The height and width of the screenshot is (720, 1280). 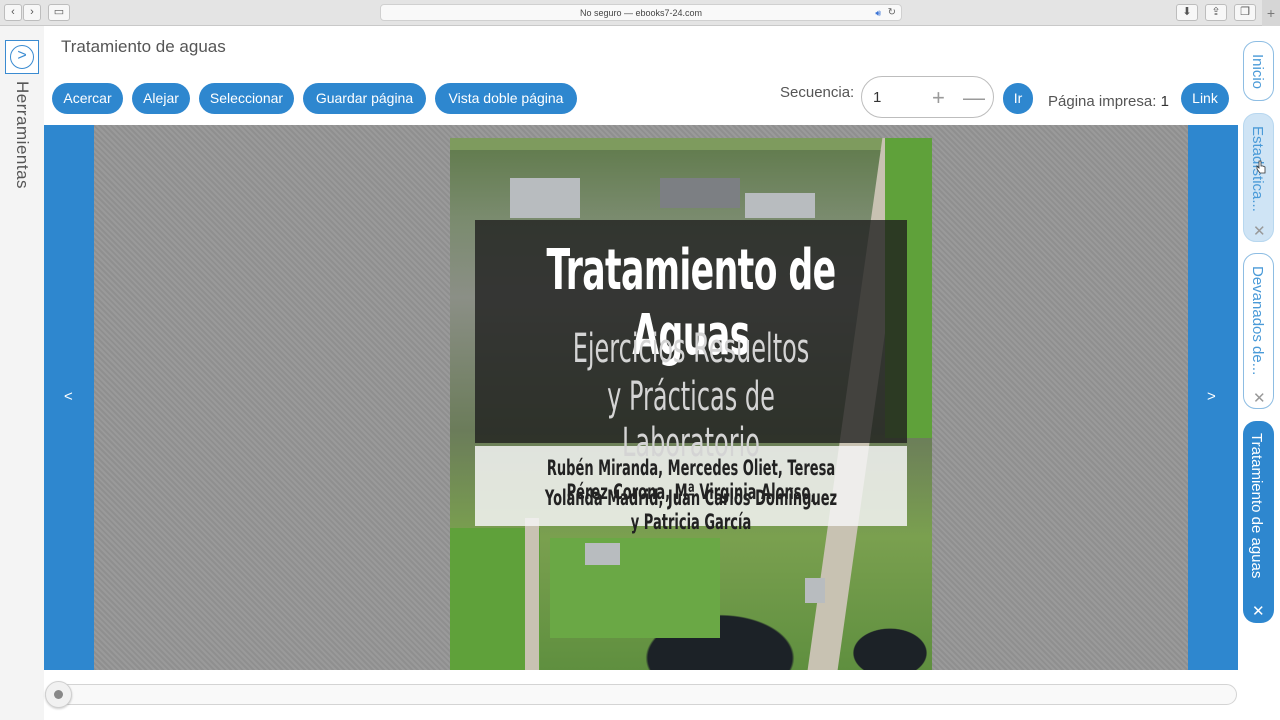 I want to click on next-page-button: >, so click(x=1211, y=396).